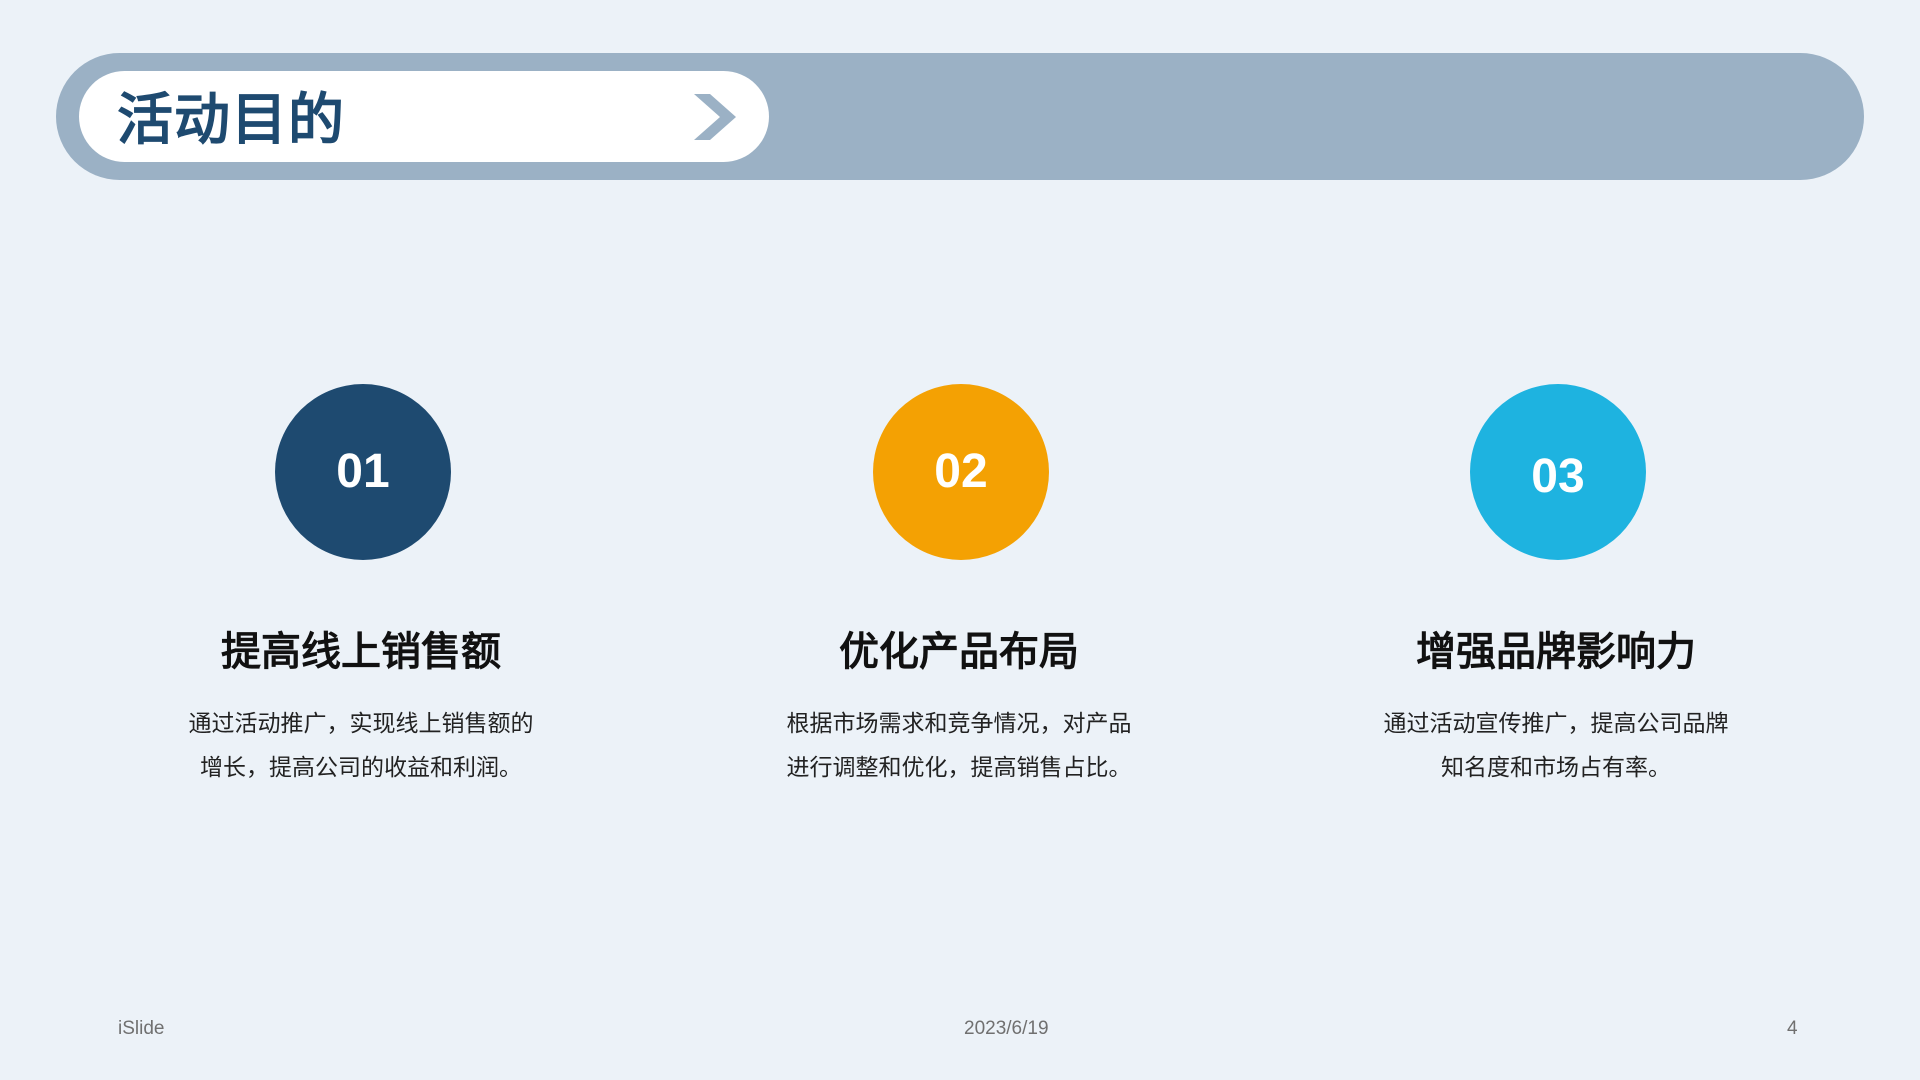 The width and height of the screenshot is (1920, 1080). Describe the element at coordinates (361, 768) in the screenshot. I see `item-description-line: 增长，提高公司的收益和利润。` at that location.